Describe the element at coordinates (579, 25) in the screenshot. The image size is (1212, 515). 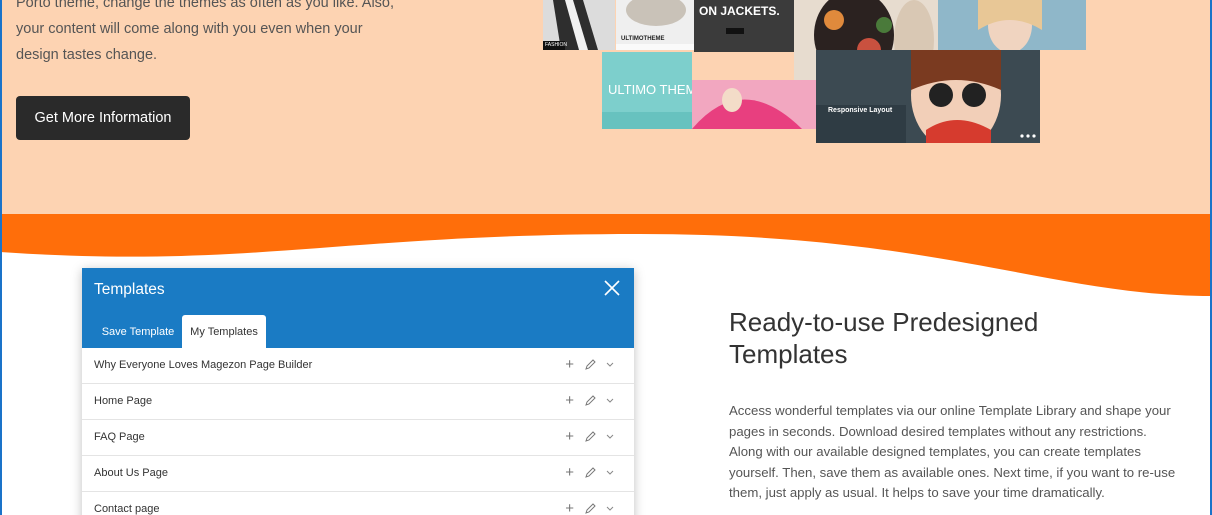
I see `collage-tile: FASHION` at that location.